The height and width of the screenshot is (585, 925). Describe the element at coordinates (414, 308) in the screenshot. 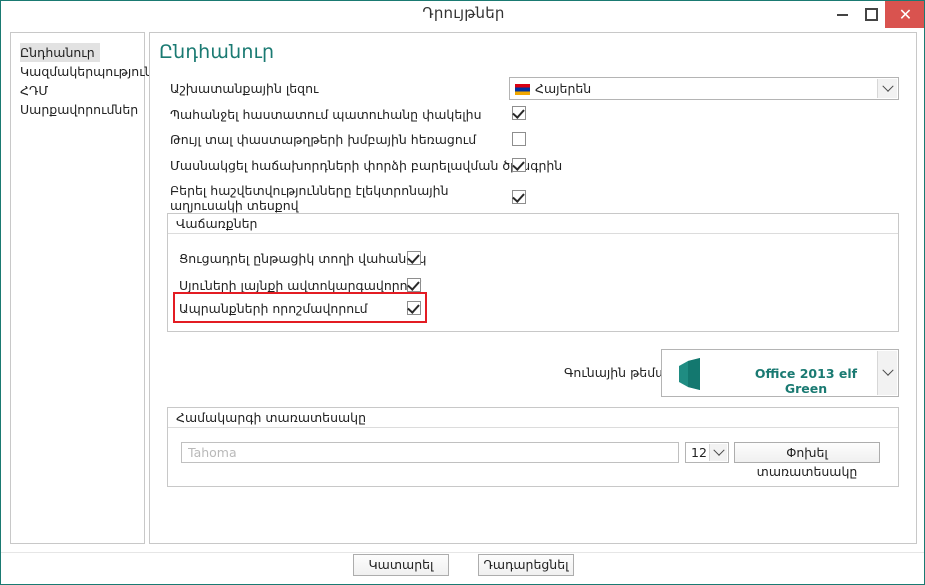

I see `checkbox-goods-marking` at that location.